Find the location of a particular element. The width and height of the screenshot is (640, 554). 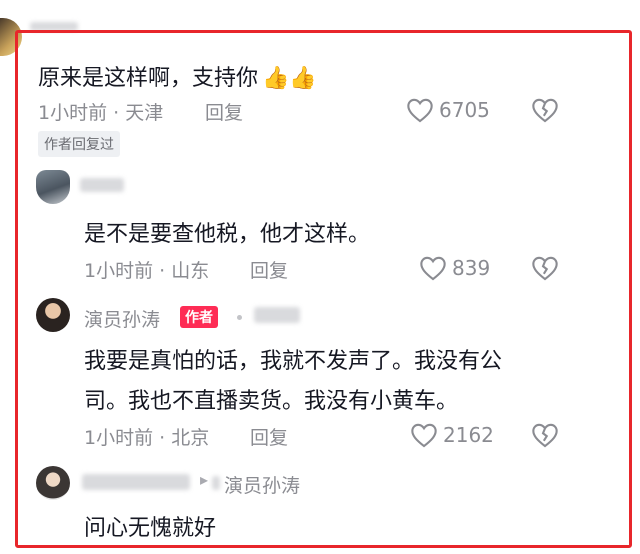

comment-3-like-button: 2162 is located at coordinates (460, 435).